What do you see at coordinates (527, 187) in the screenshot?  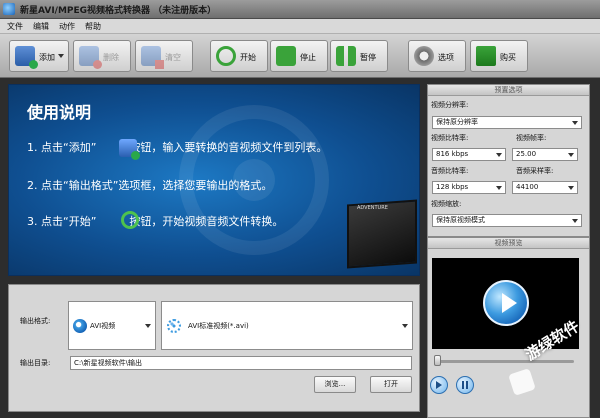 I see `sample-rate-value: 44100` at bounding box center [527, 187].